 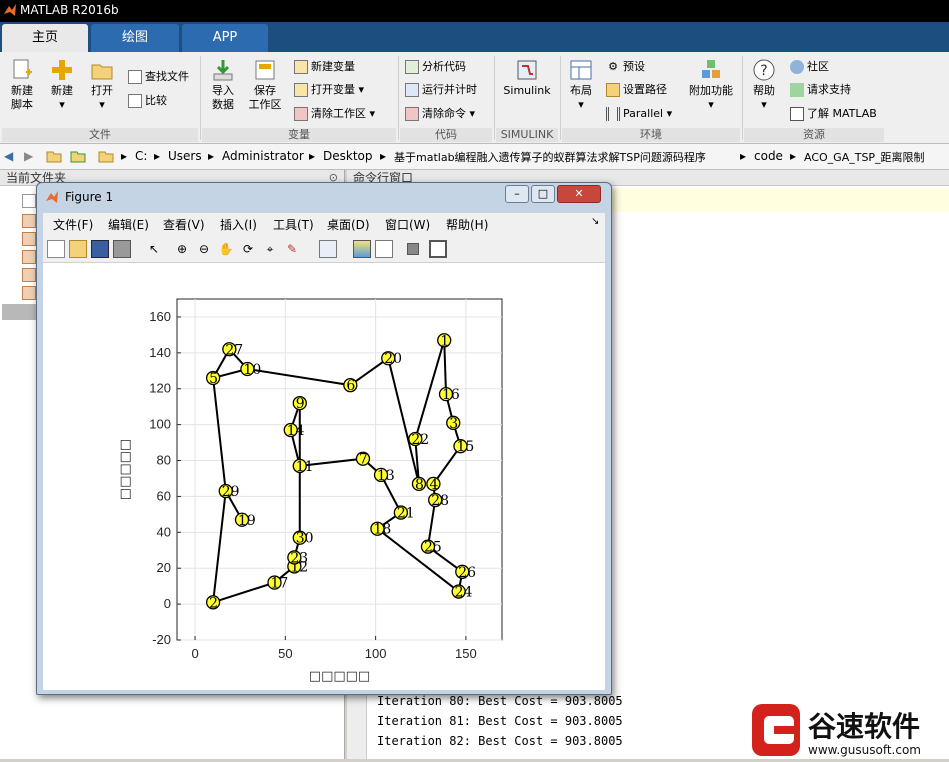 I want to click on tab-plots: 绘图, so click(x=135, y=38).